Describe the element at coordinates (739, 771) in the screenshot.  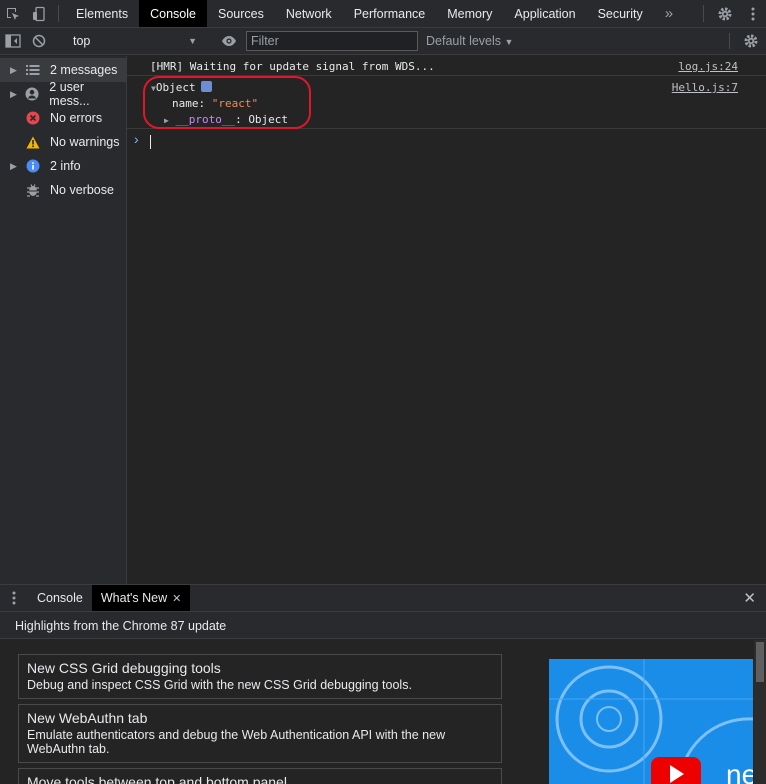
I see `video-title-text: ne` at that location.